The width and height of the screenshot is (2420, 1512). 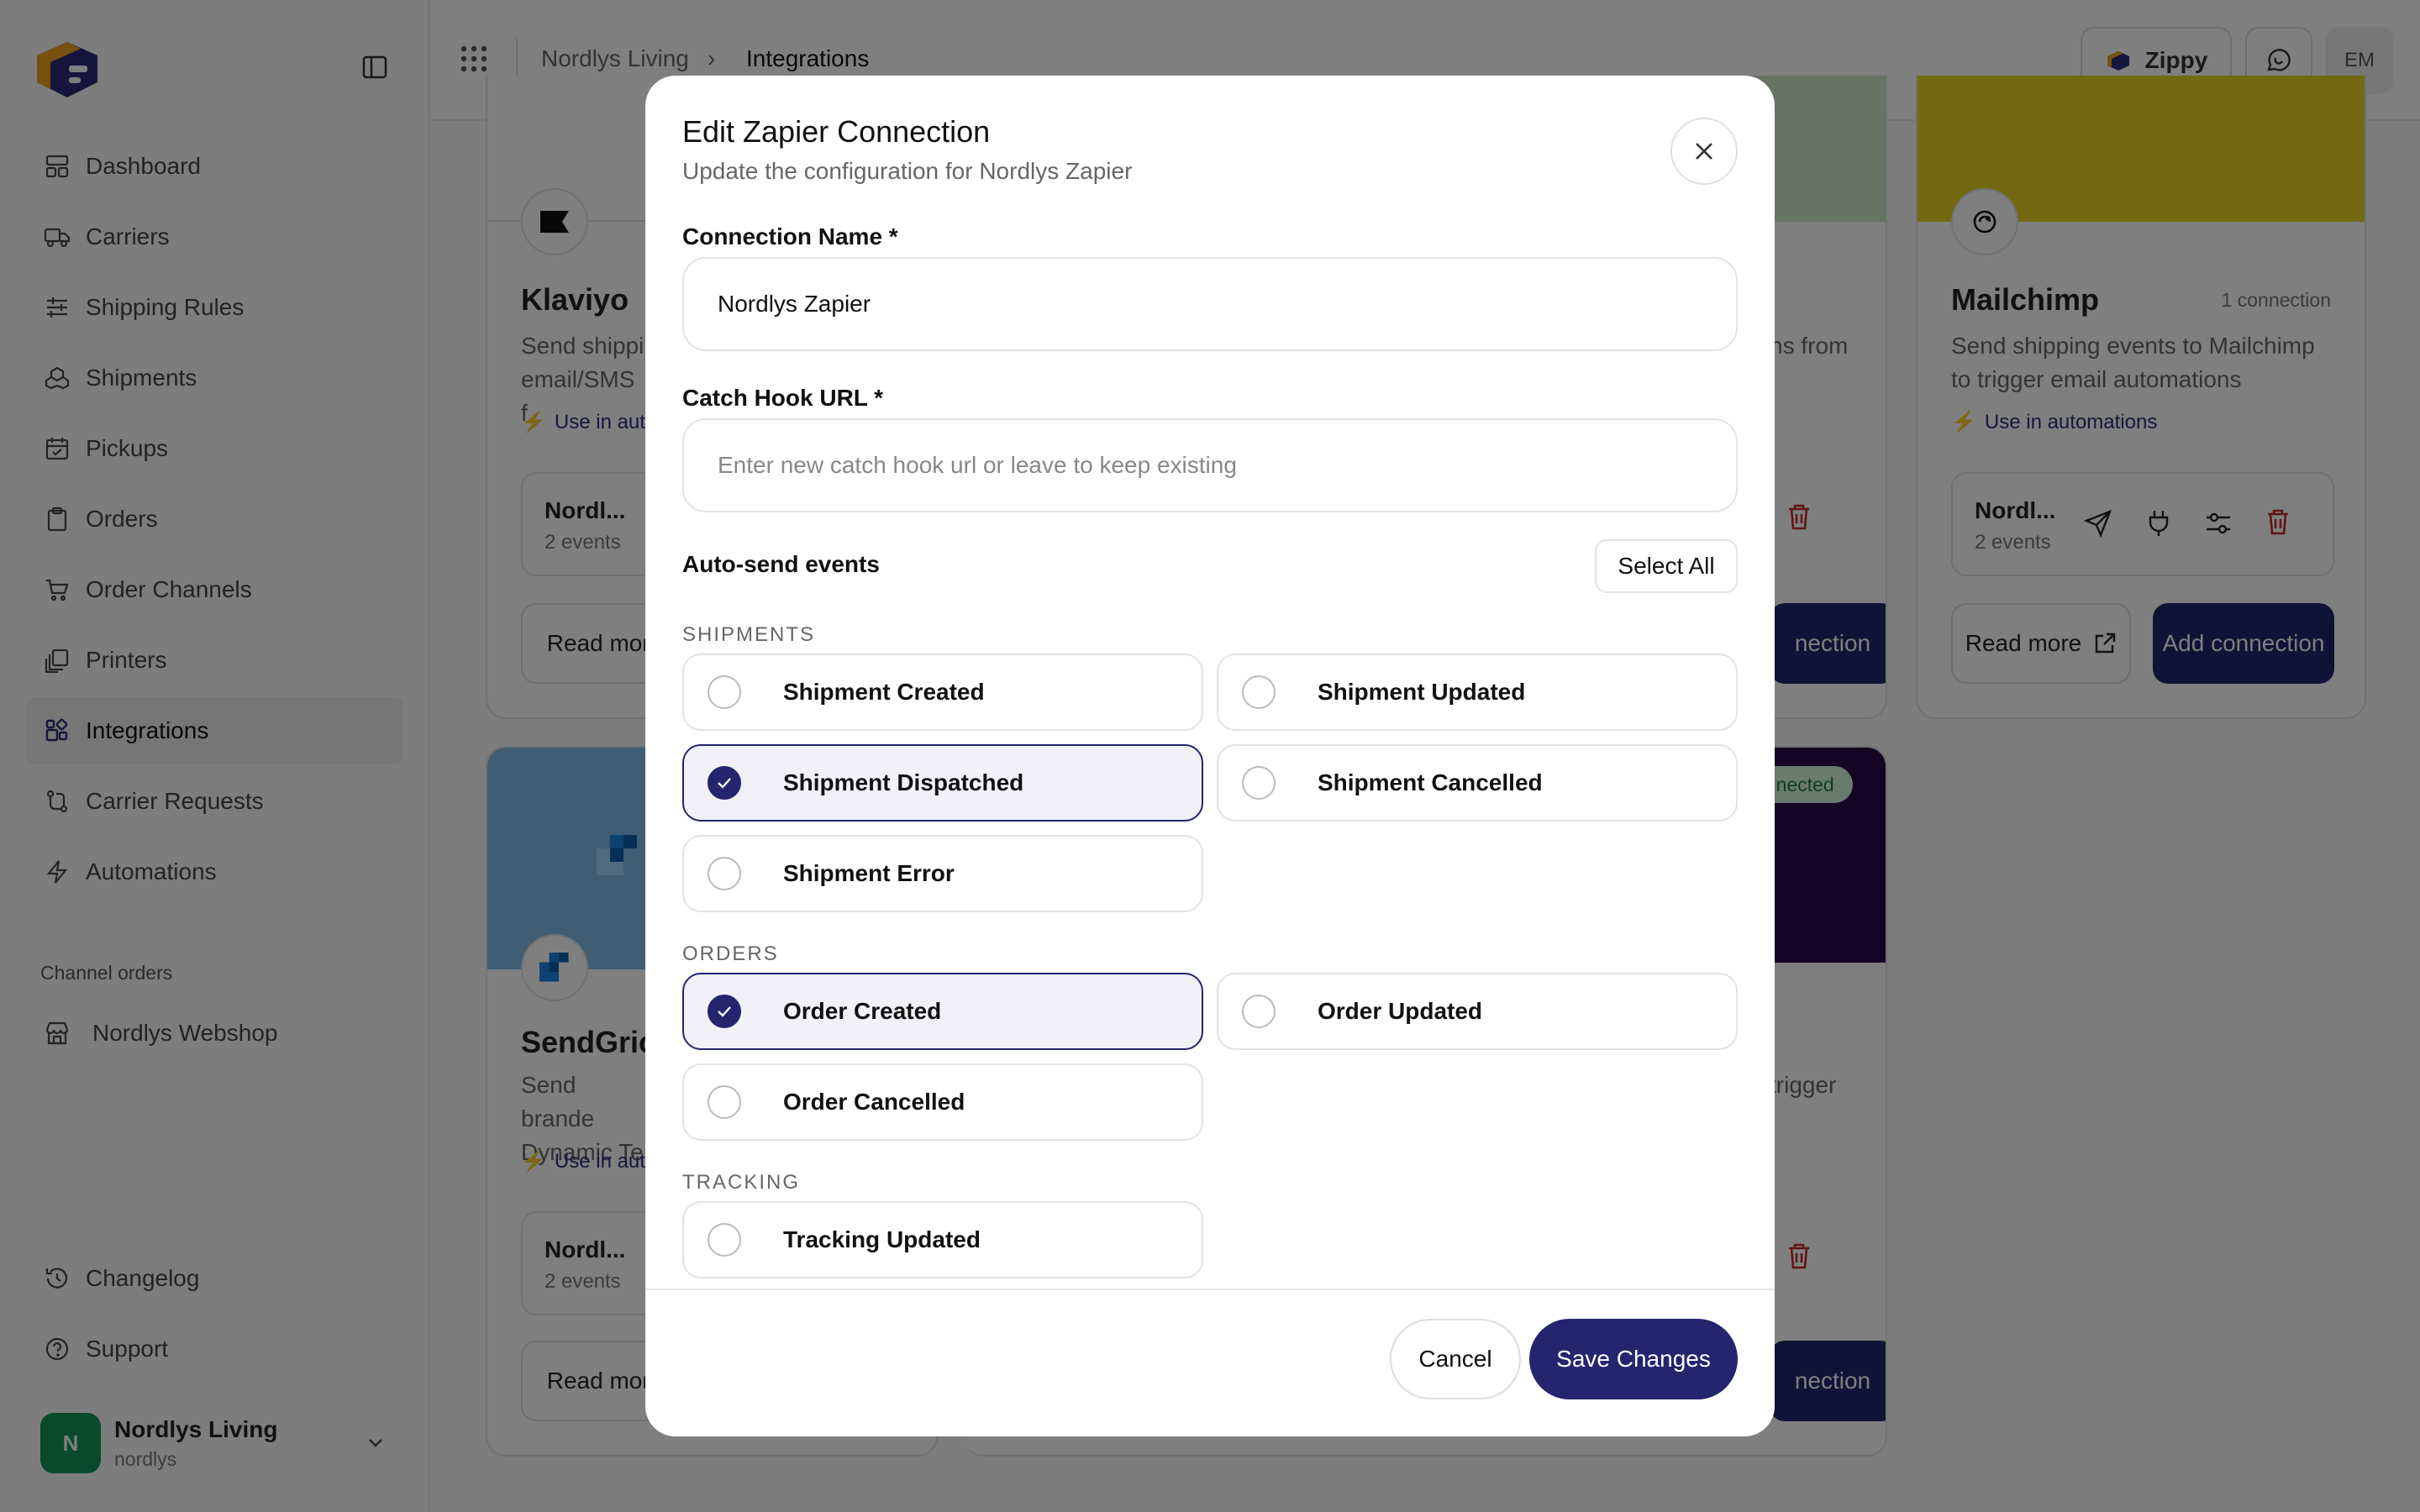 I want to click on dialog-title: Edit Zapier Connection, so click(x=837, y=131).